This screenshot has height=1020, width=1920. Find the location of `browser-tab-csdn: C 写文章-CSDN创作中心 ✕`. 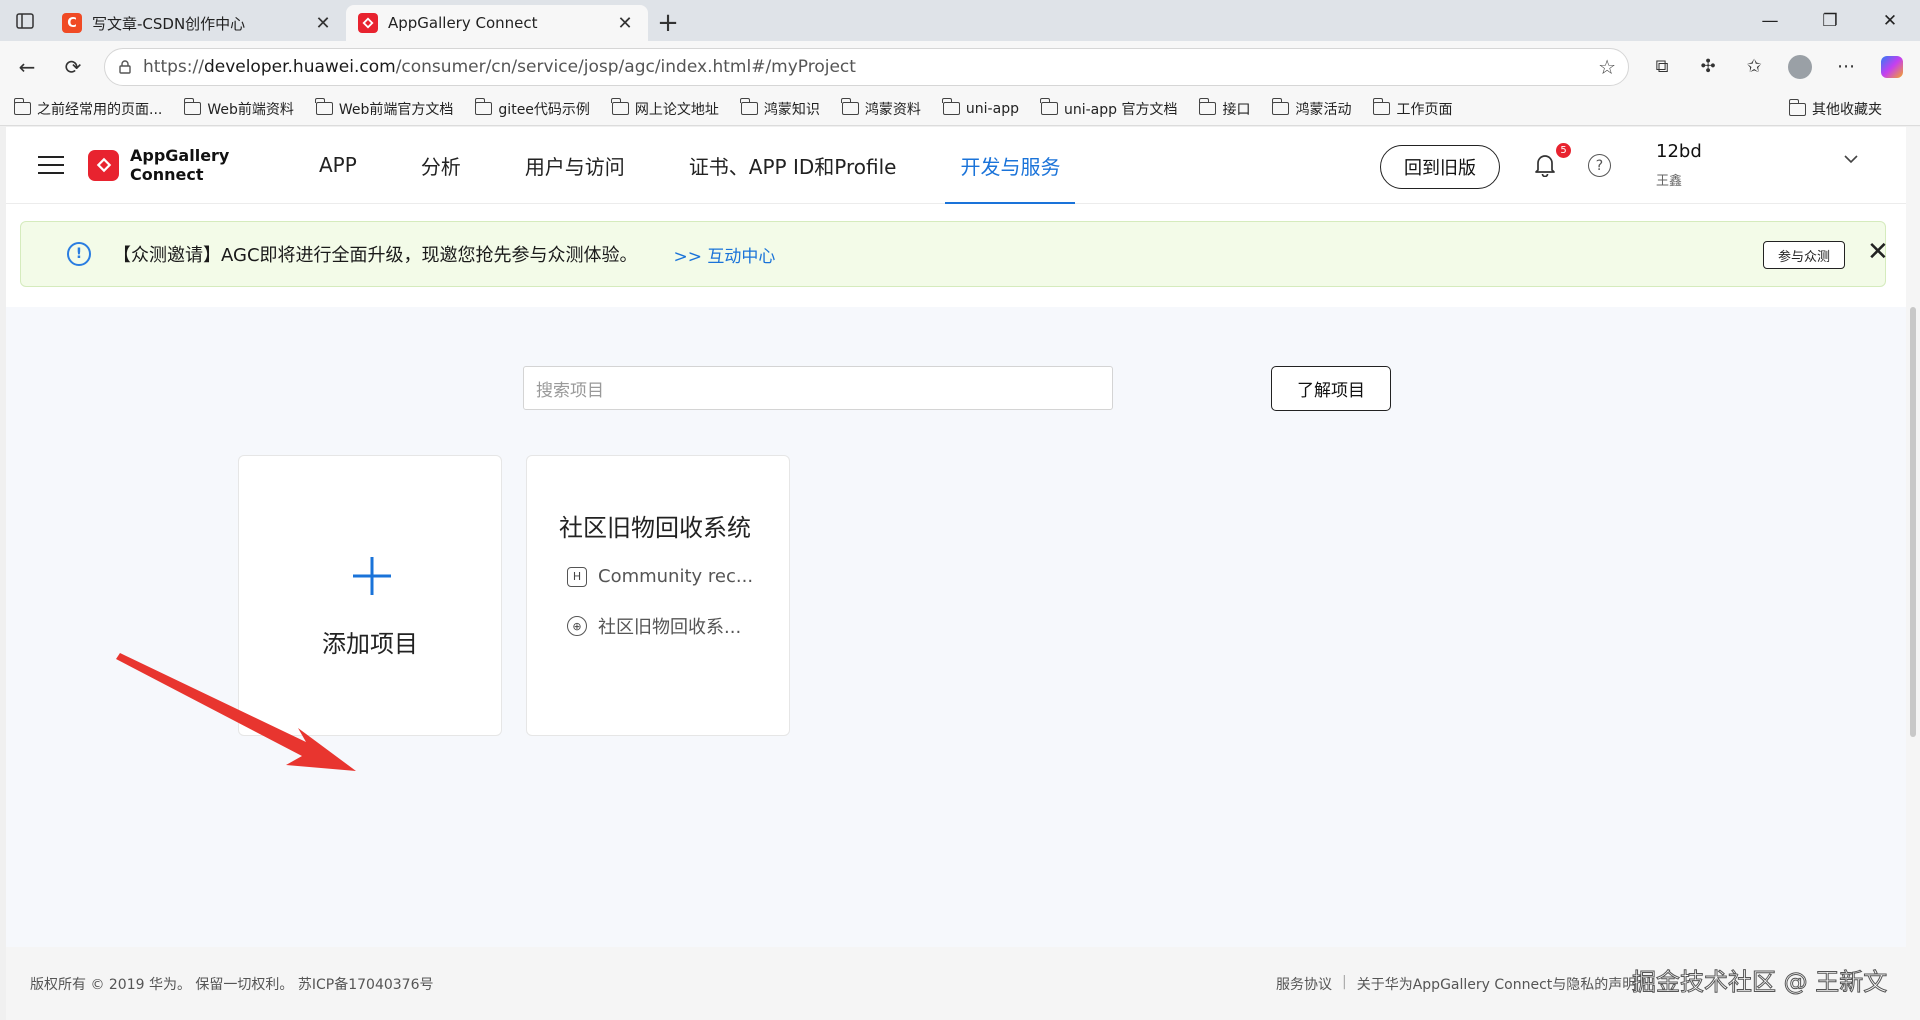

browser-tab-csdn: C 写文章-CSDN创作中心 ✕ is located at coordinates (198, 23).